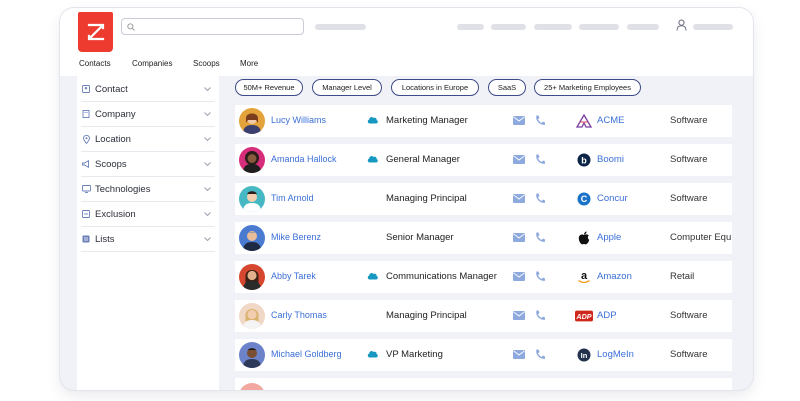 The image size is (800, 401). Describe the element at coordinates (131, 26) in the screenshot. I see `search-icon` at that location.